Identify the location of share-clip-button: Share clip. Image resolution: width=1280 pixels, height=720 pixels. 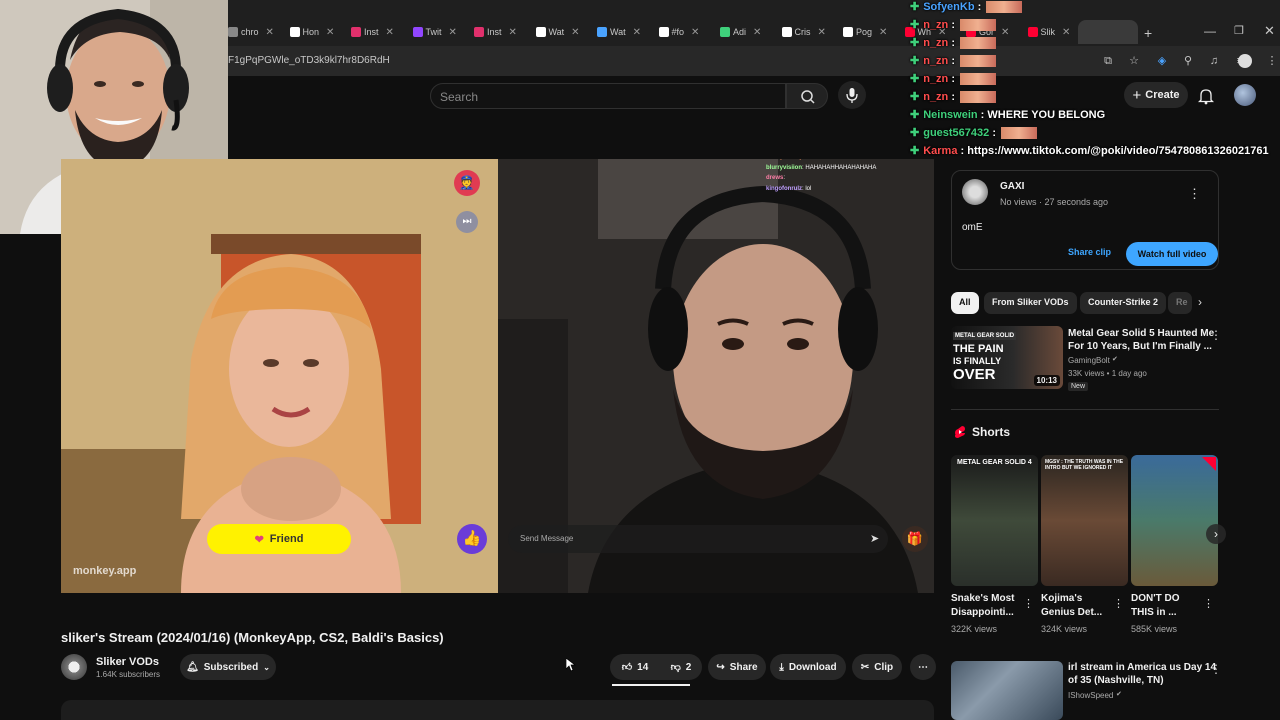
(1089, 252).